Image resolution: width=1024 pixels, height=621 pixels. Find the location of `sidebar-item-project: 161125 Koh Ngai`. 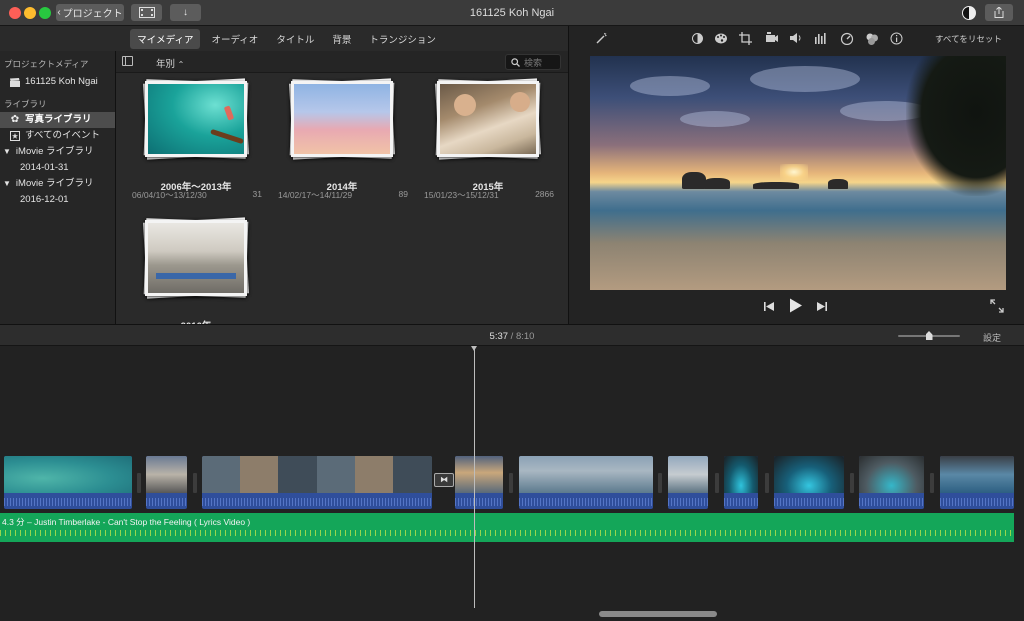

sidebar-item-project: 161125 Koh Ngai is located at coordinates (57, 82).